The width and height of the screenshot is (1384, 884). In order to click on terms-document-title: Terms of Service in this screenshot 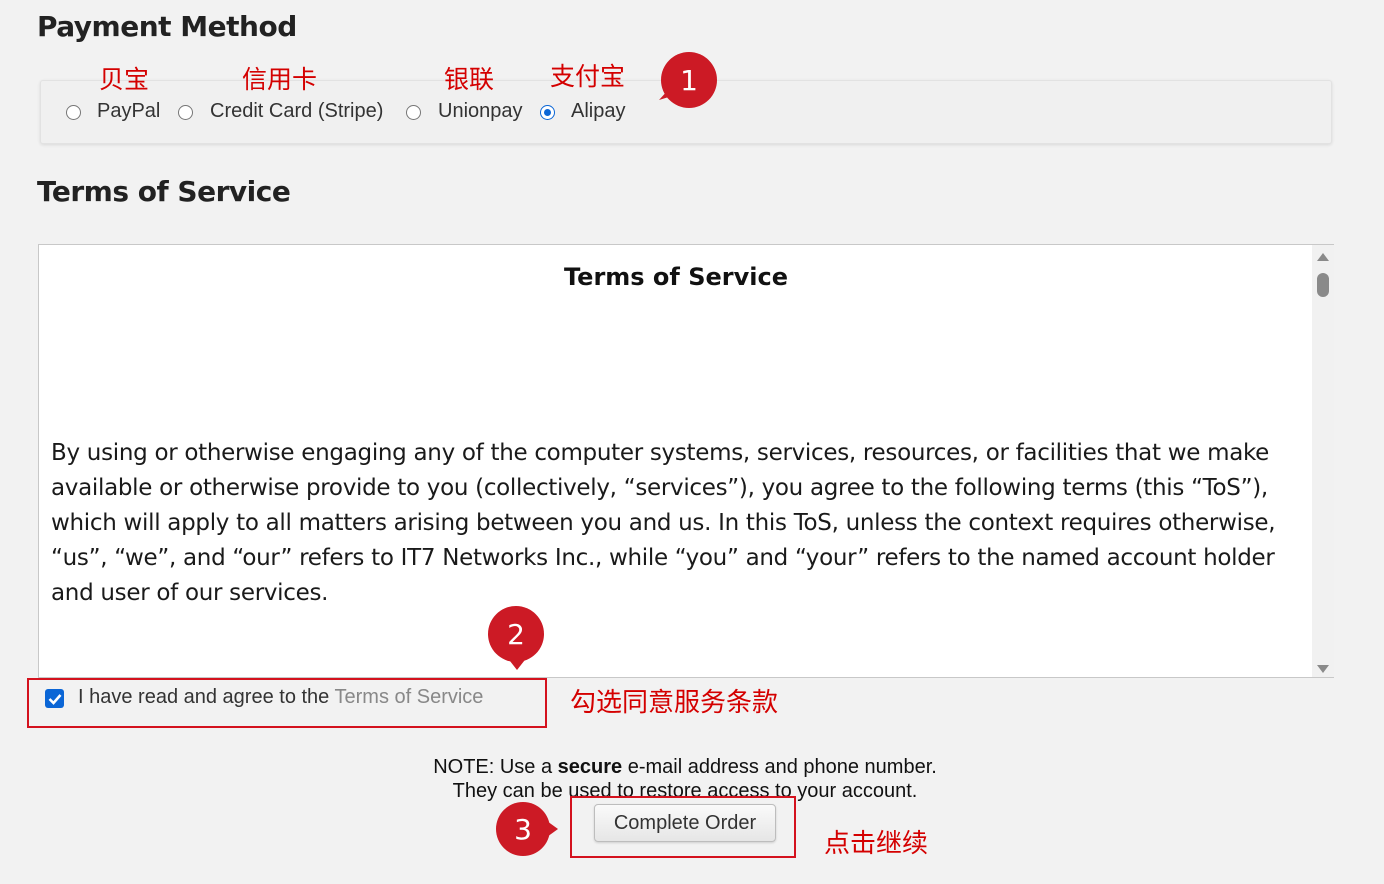, I will do `click(675, 277)`.